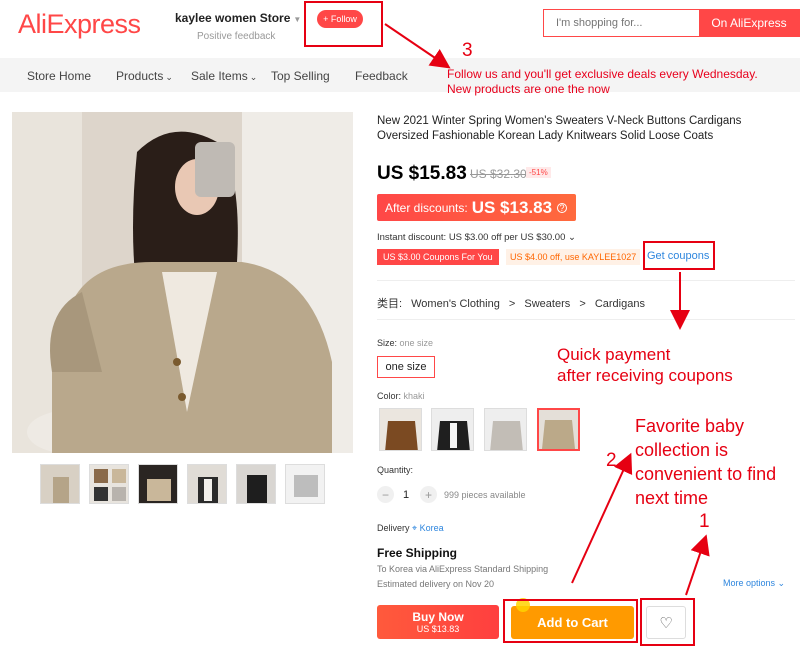 This screenshot has height=656, width=800. Describe the element at coordinates (690, 426) in the screenshot. I see `fav-line-1: Favorite baby` at that location.